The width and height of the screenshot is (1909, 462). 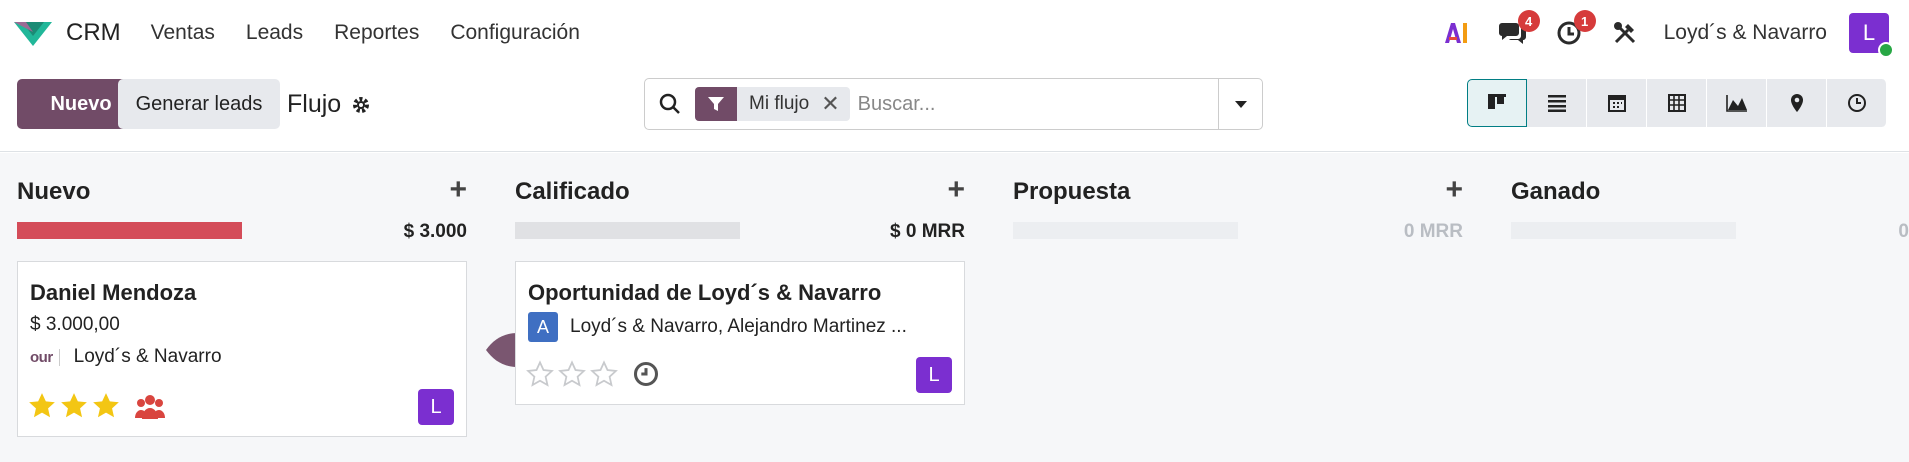 I want to click on clock-icon, so click(x=1856, y=103).